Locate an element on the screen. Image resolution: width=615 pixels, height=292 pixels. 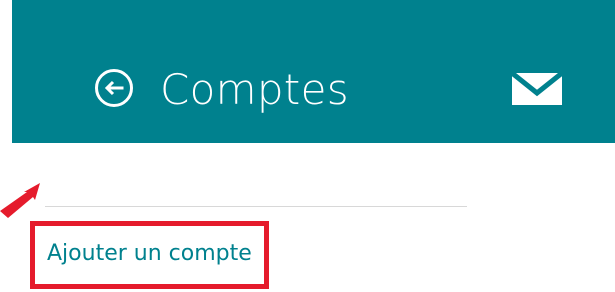
section-divider is located at coordinates (256, 206).